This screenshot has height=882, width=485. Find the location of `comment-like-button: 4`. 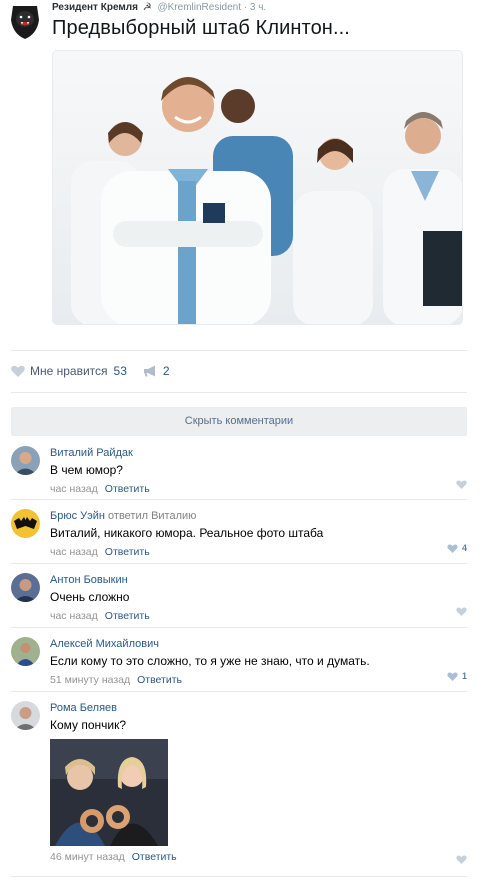

comment-like-button: 4 is located at coordinates (457, 548).